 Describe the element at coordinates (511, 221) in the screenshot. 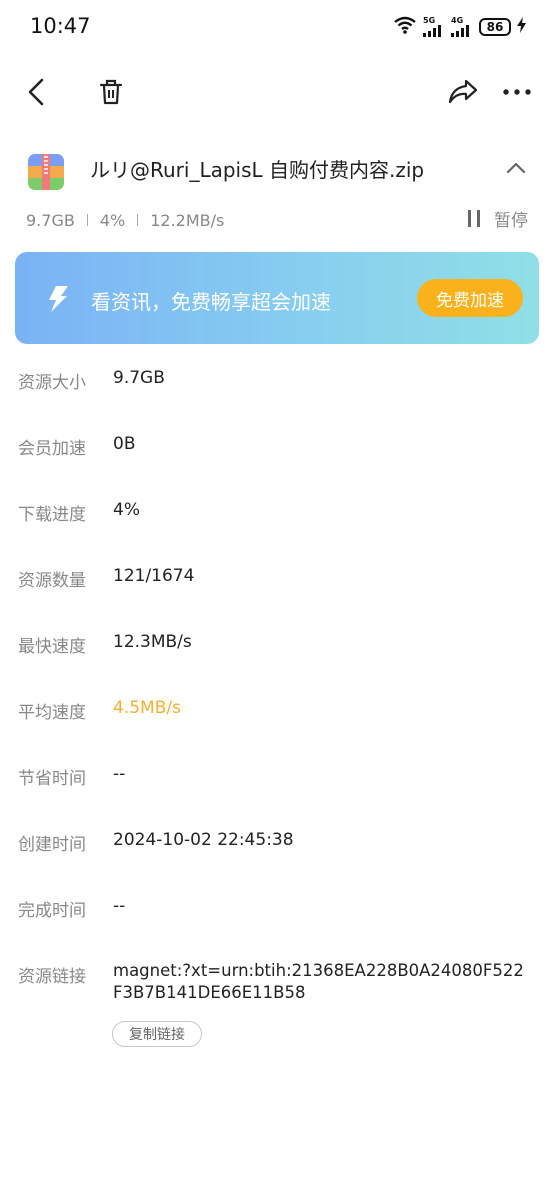

I see `pause-label: 暂停` at that location.